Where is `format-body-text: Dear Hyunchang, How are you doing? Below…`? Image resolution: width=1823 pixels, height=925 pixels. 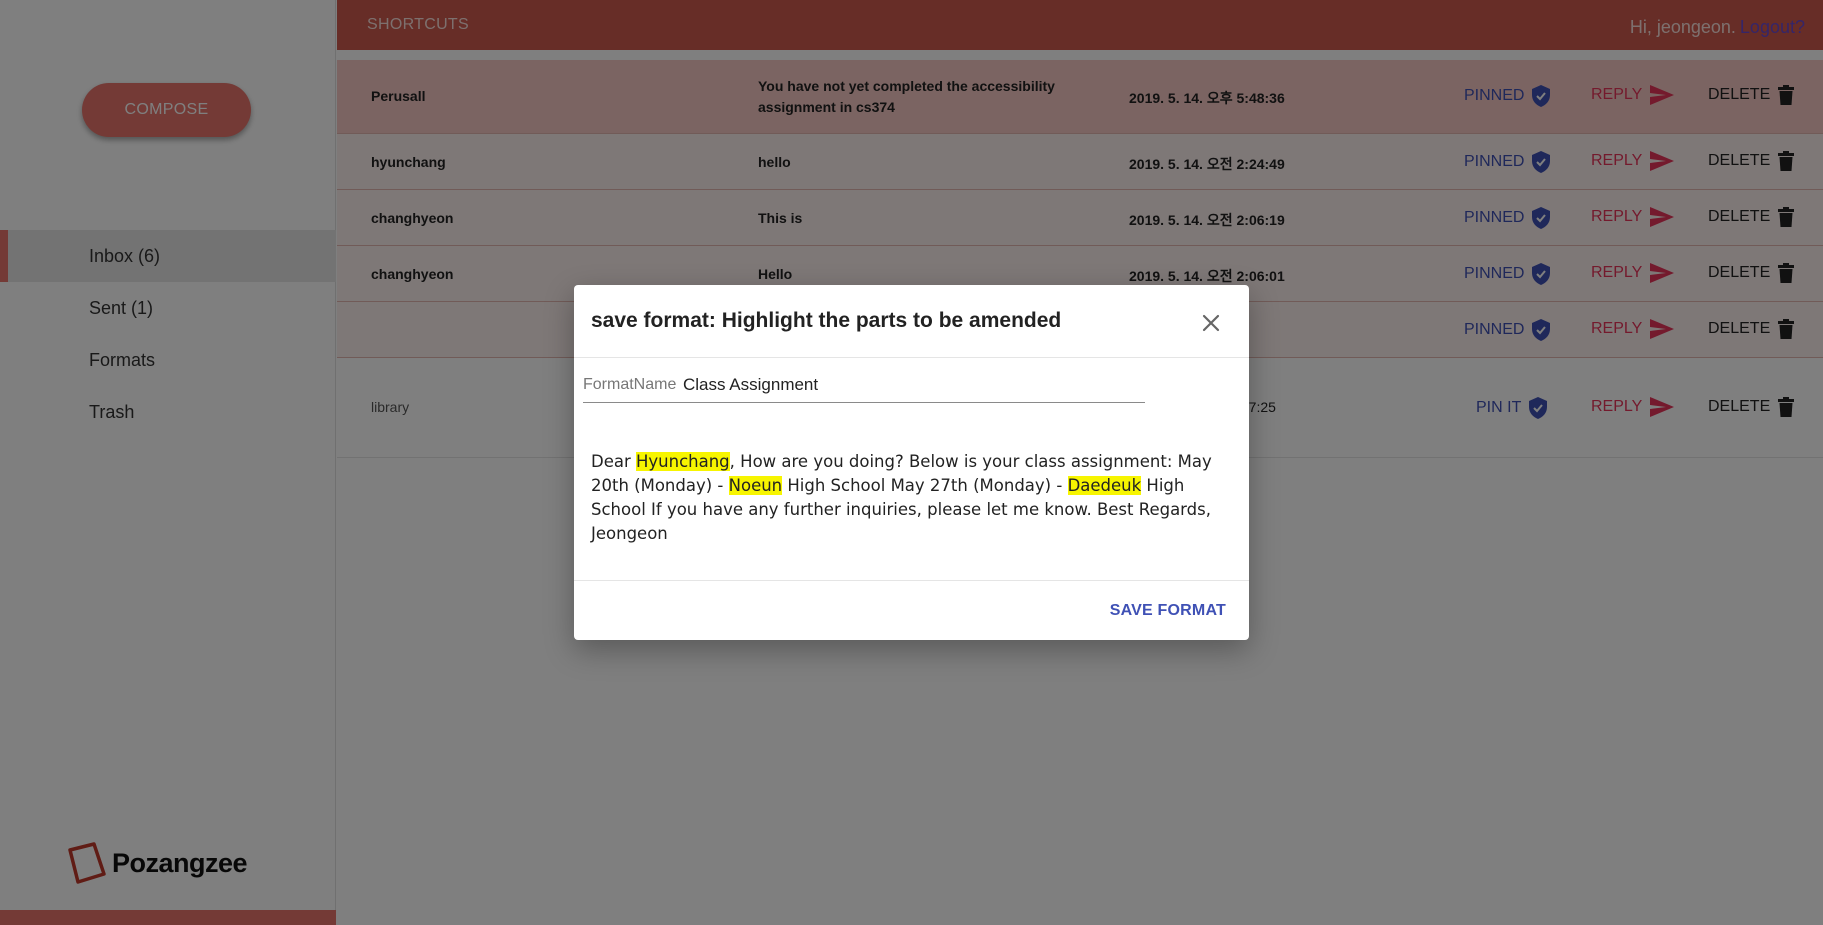
format-body-text: Dear Hyunchang, How are you doing? Below… is located at coordinates (911, 498).